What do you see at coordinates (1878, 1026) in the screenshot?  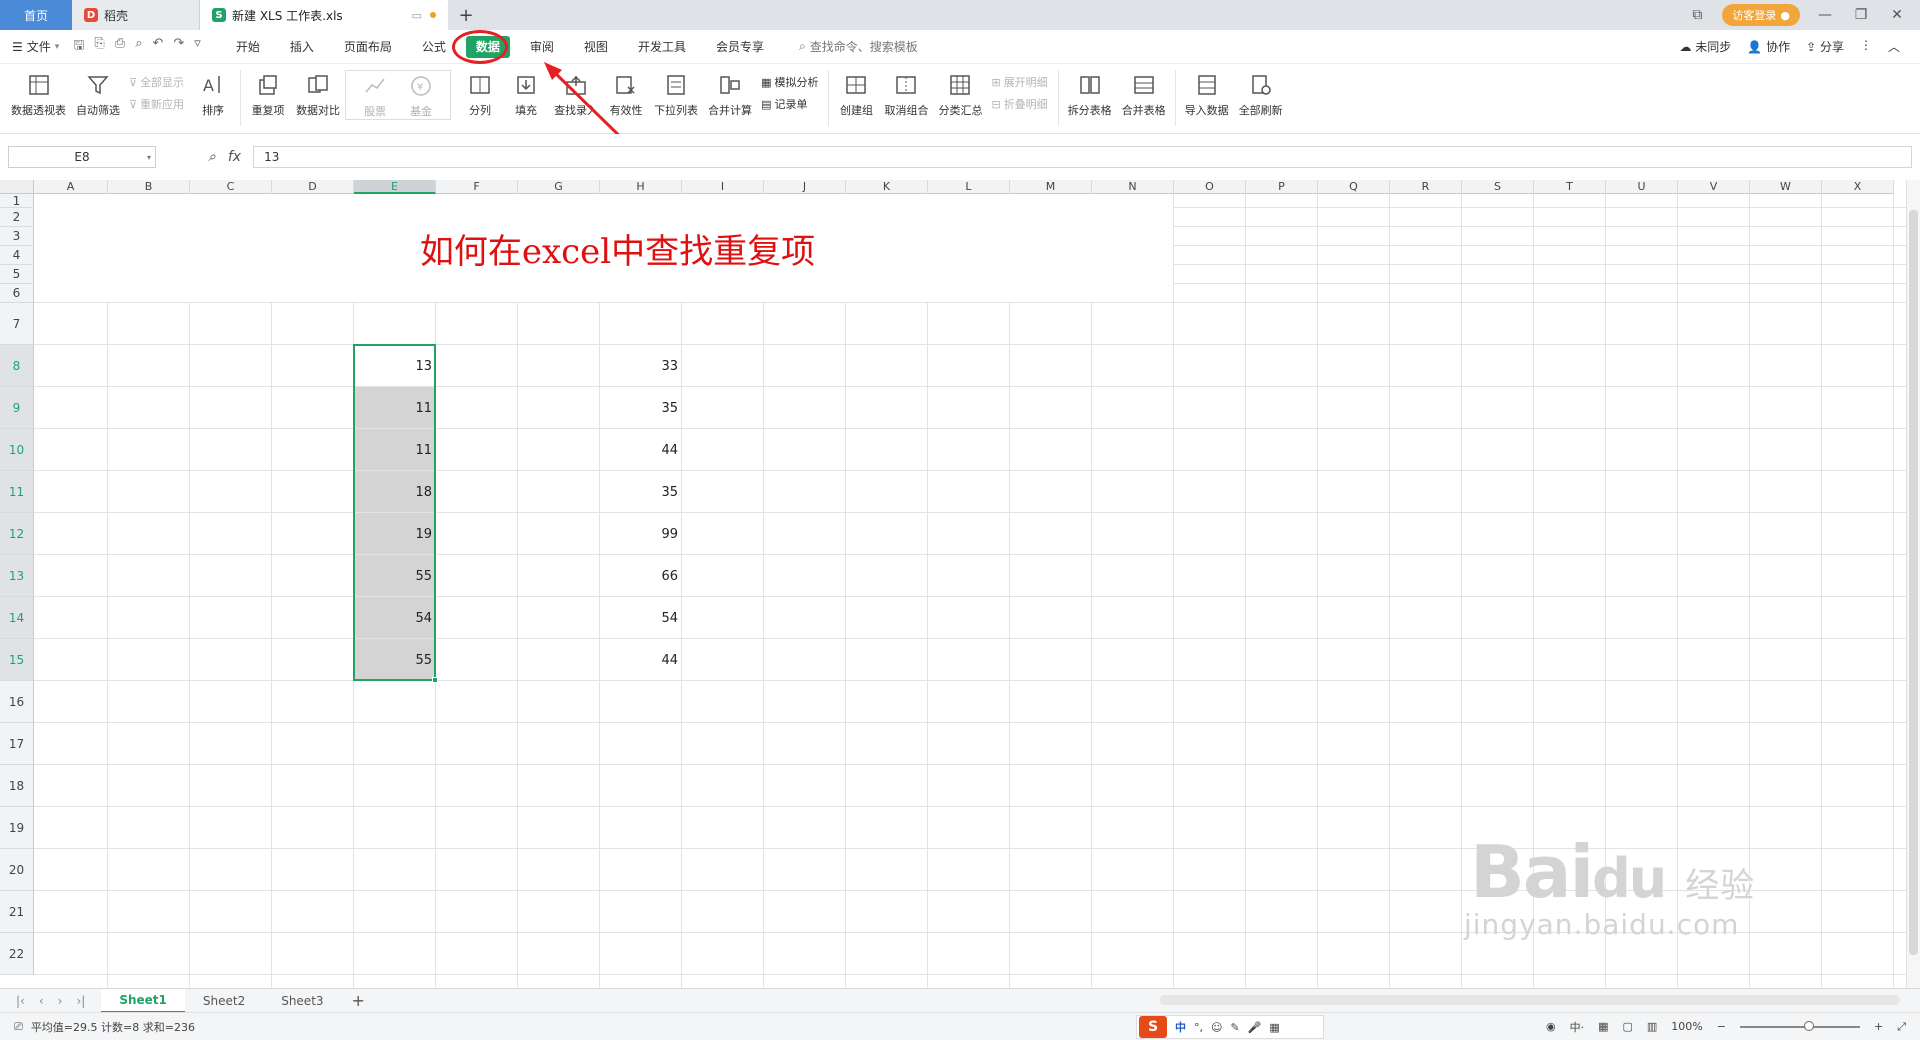 I see `zoom-in-icon: +` at bounding box center [1878, 1026].